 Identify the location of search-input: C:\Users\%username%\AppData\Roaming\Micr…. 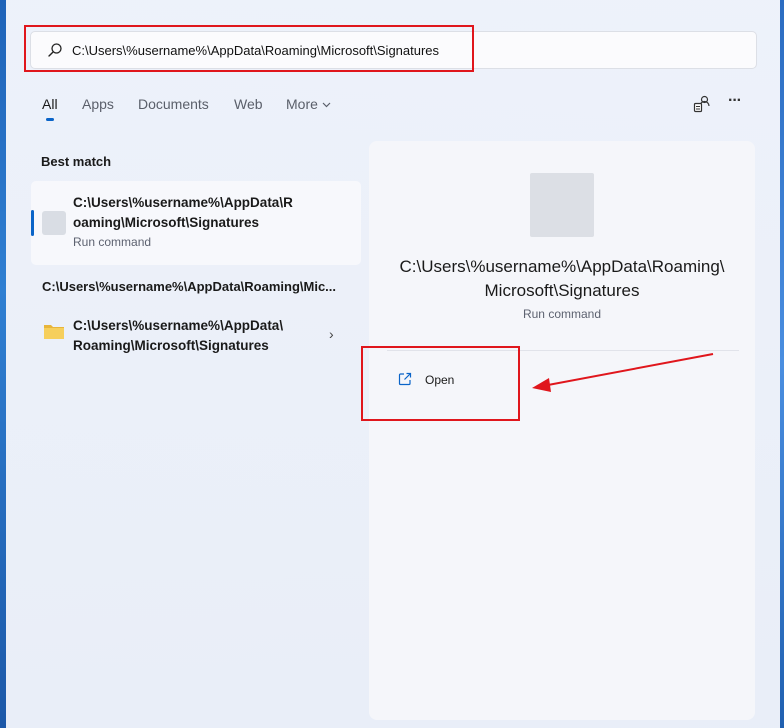
(255, 50).